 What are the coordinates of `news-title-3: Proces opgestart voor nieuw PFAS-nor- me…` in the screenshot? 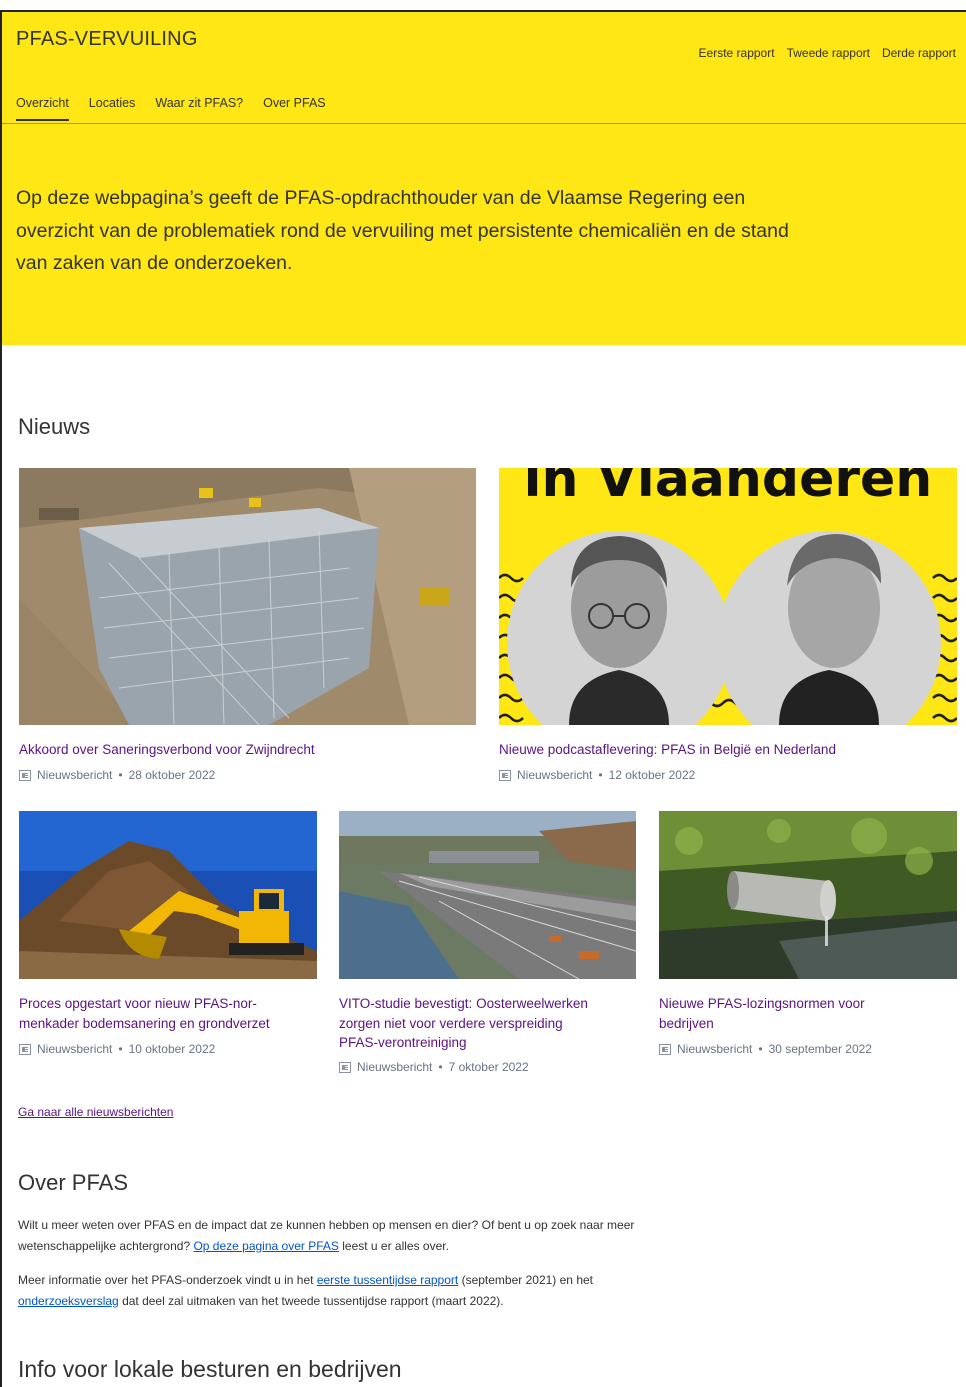 It's located at (169, 1013).